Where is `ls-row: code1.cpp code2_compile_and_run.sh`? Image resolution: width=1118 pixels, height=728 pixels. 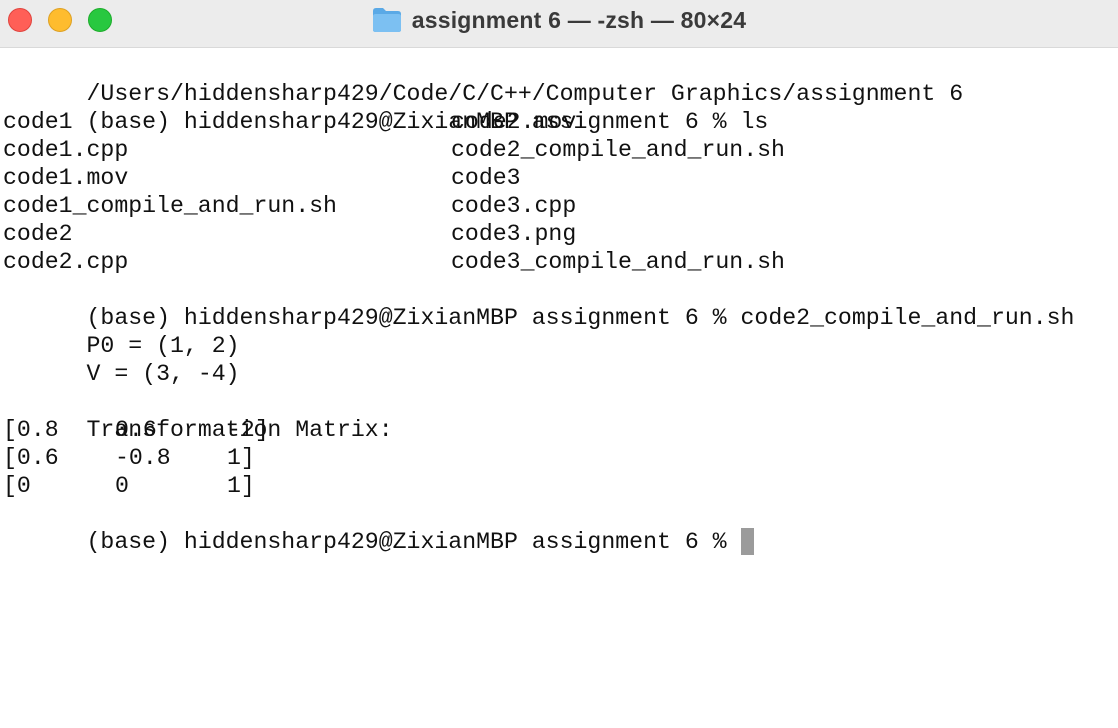
ls-row: code1.cpp code2_compile_and_run.sh is located at coordinates (559, 150).